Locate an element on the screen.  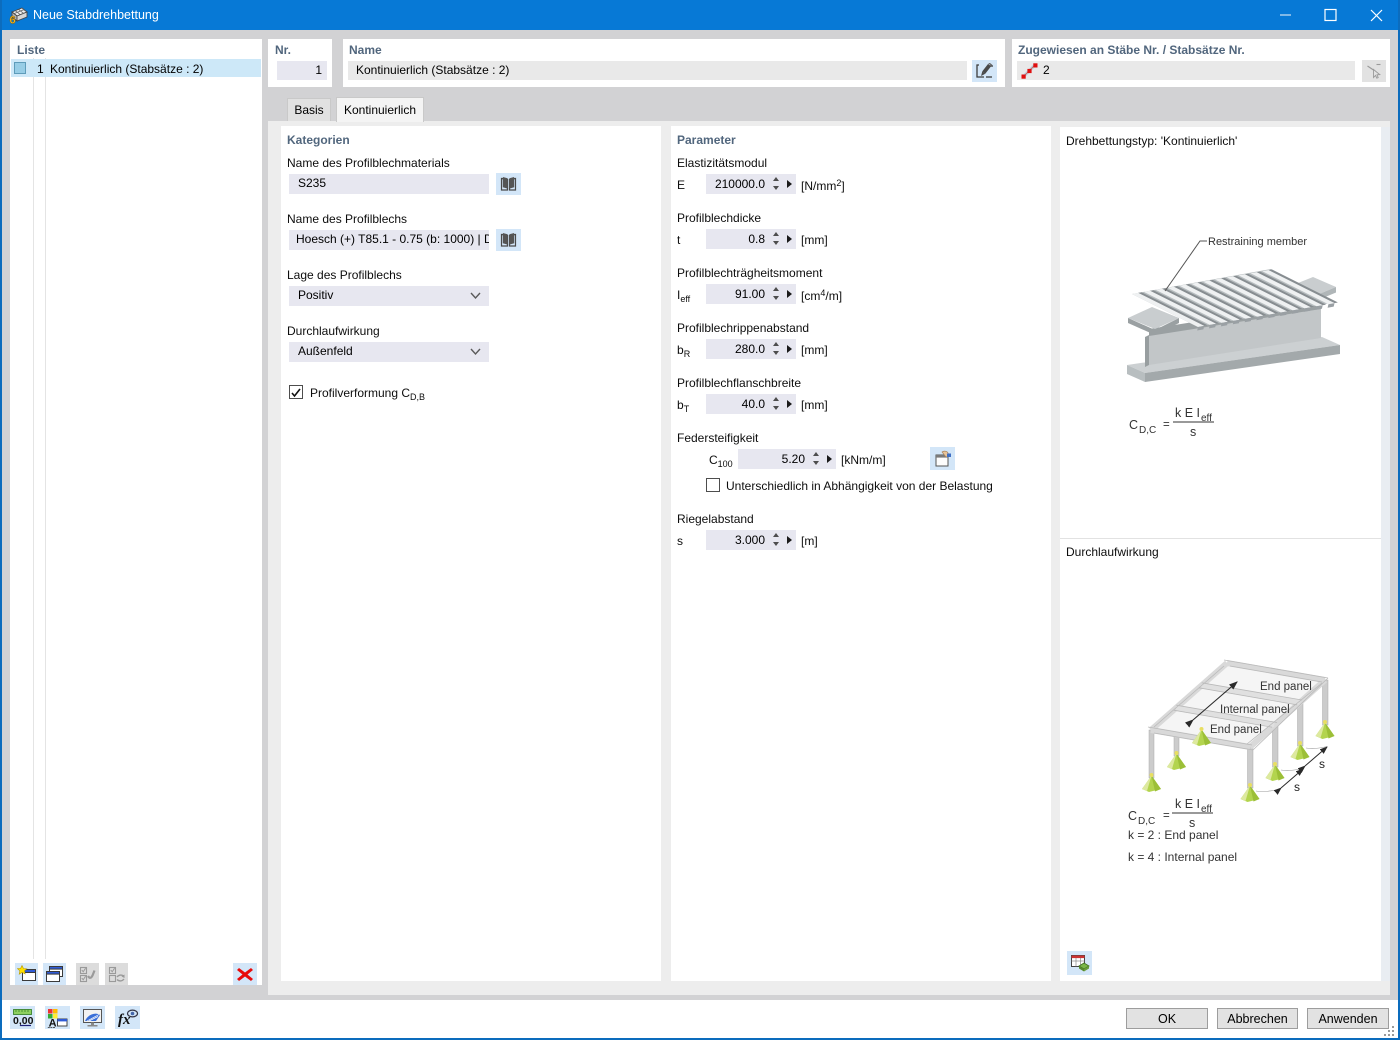
svg-text: 6 is located at coordinates (13, 20).